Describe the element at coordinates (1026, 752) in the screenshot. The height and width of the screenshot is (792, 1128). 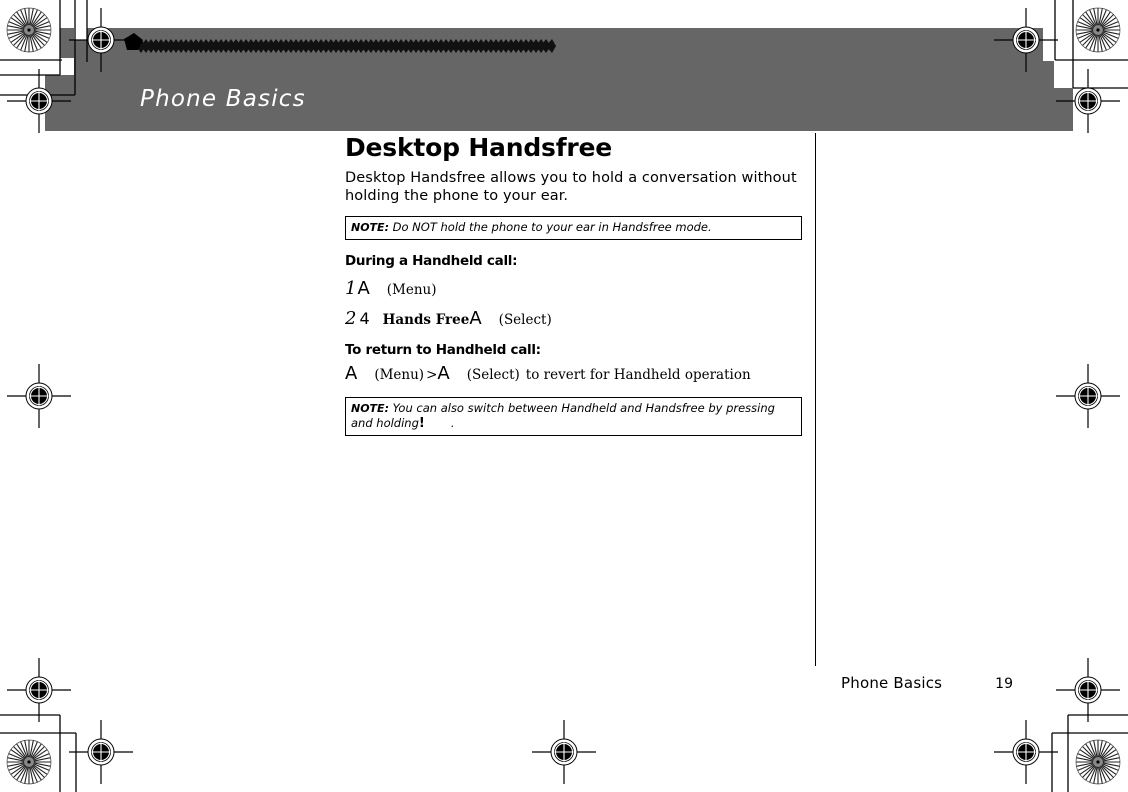
I see `crosshair-target-bottom-right` at that location.